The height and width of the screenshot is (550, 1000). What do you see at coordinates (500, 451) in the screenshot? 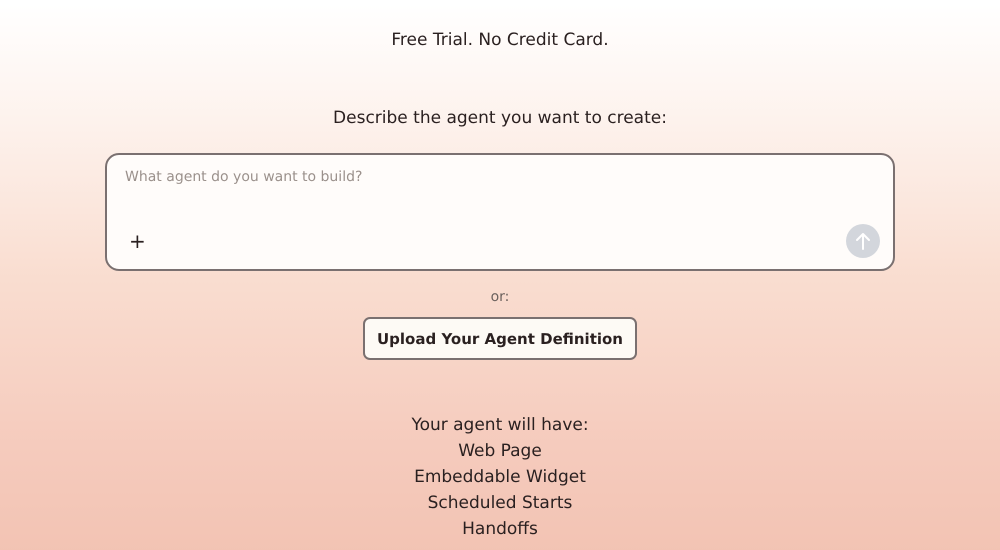
I see `feature-item: Web Page` at bounding box center [500, 451].